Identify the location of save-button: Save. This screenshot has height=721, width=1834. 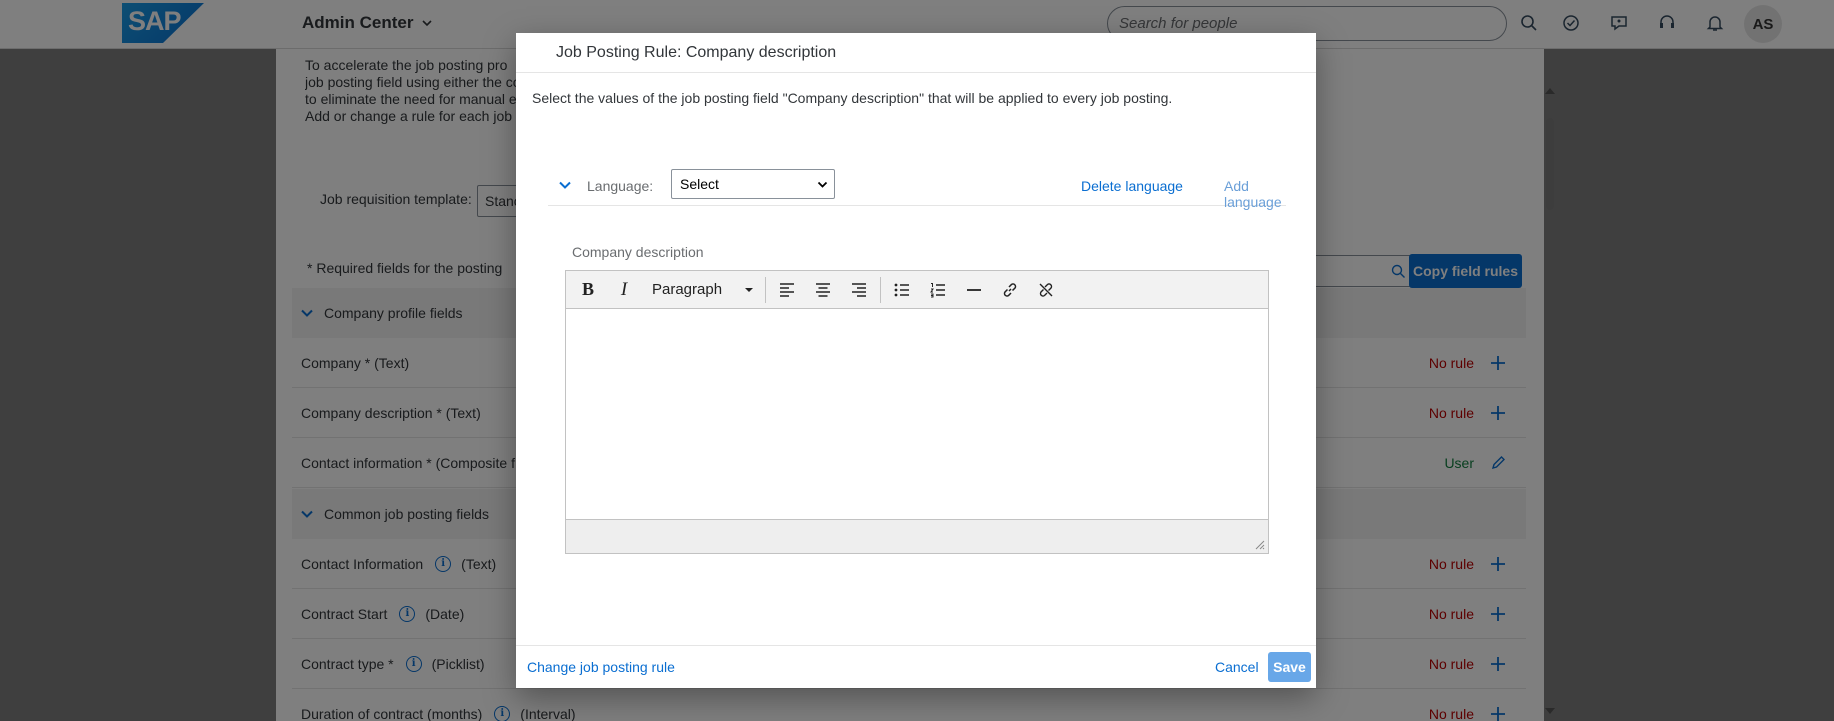
(1289, 667).